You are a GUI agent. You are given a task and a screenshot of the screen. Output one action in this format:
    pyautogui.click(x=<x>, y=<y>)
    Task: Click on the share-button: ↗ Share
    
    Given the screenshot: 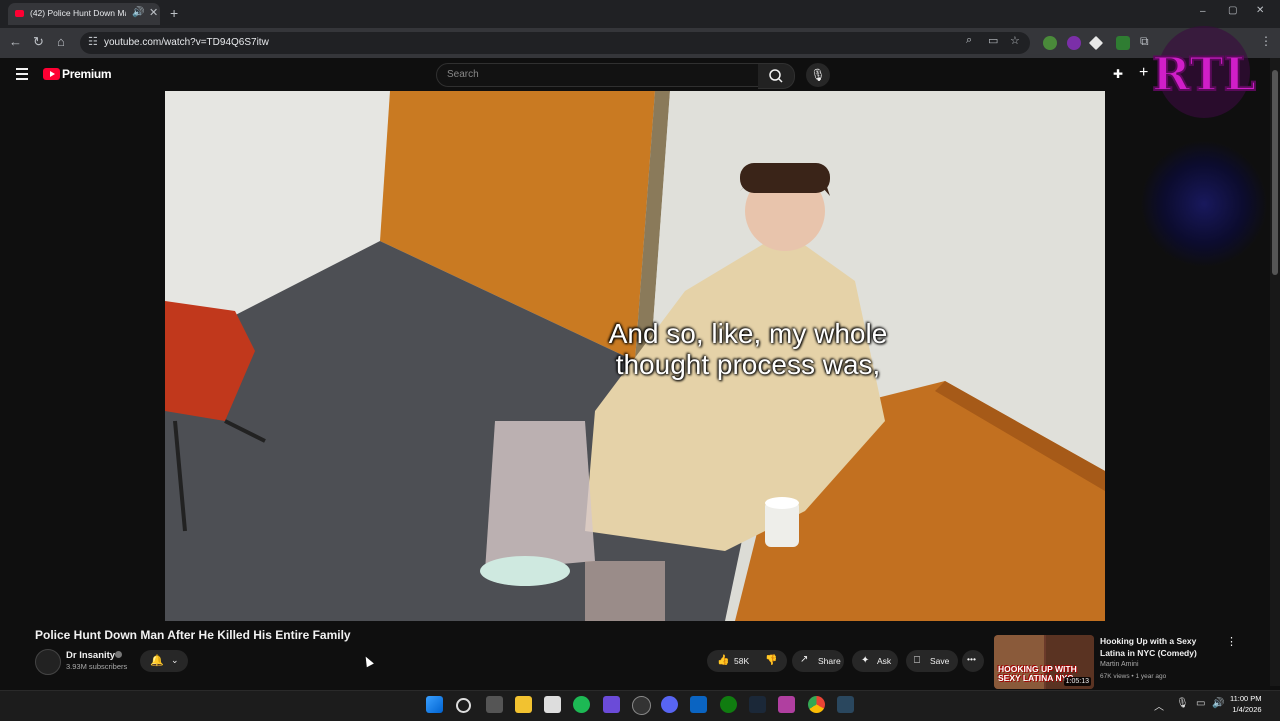 What is the action you would take?
    pyautogui.click(x=818, y=661)
    